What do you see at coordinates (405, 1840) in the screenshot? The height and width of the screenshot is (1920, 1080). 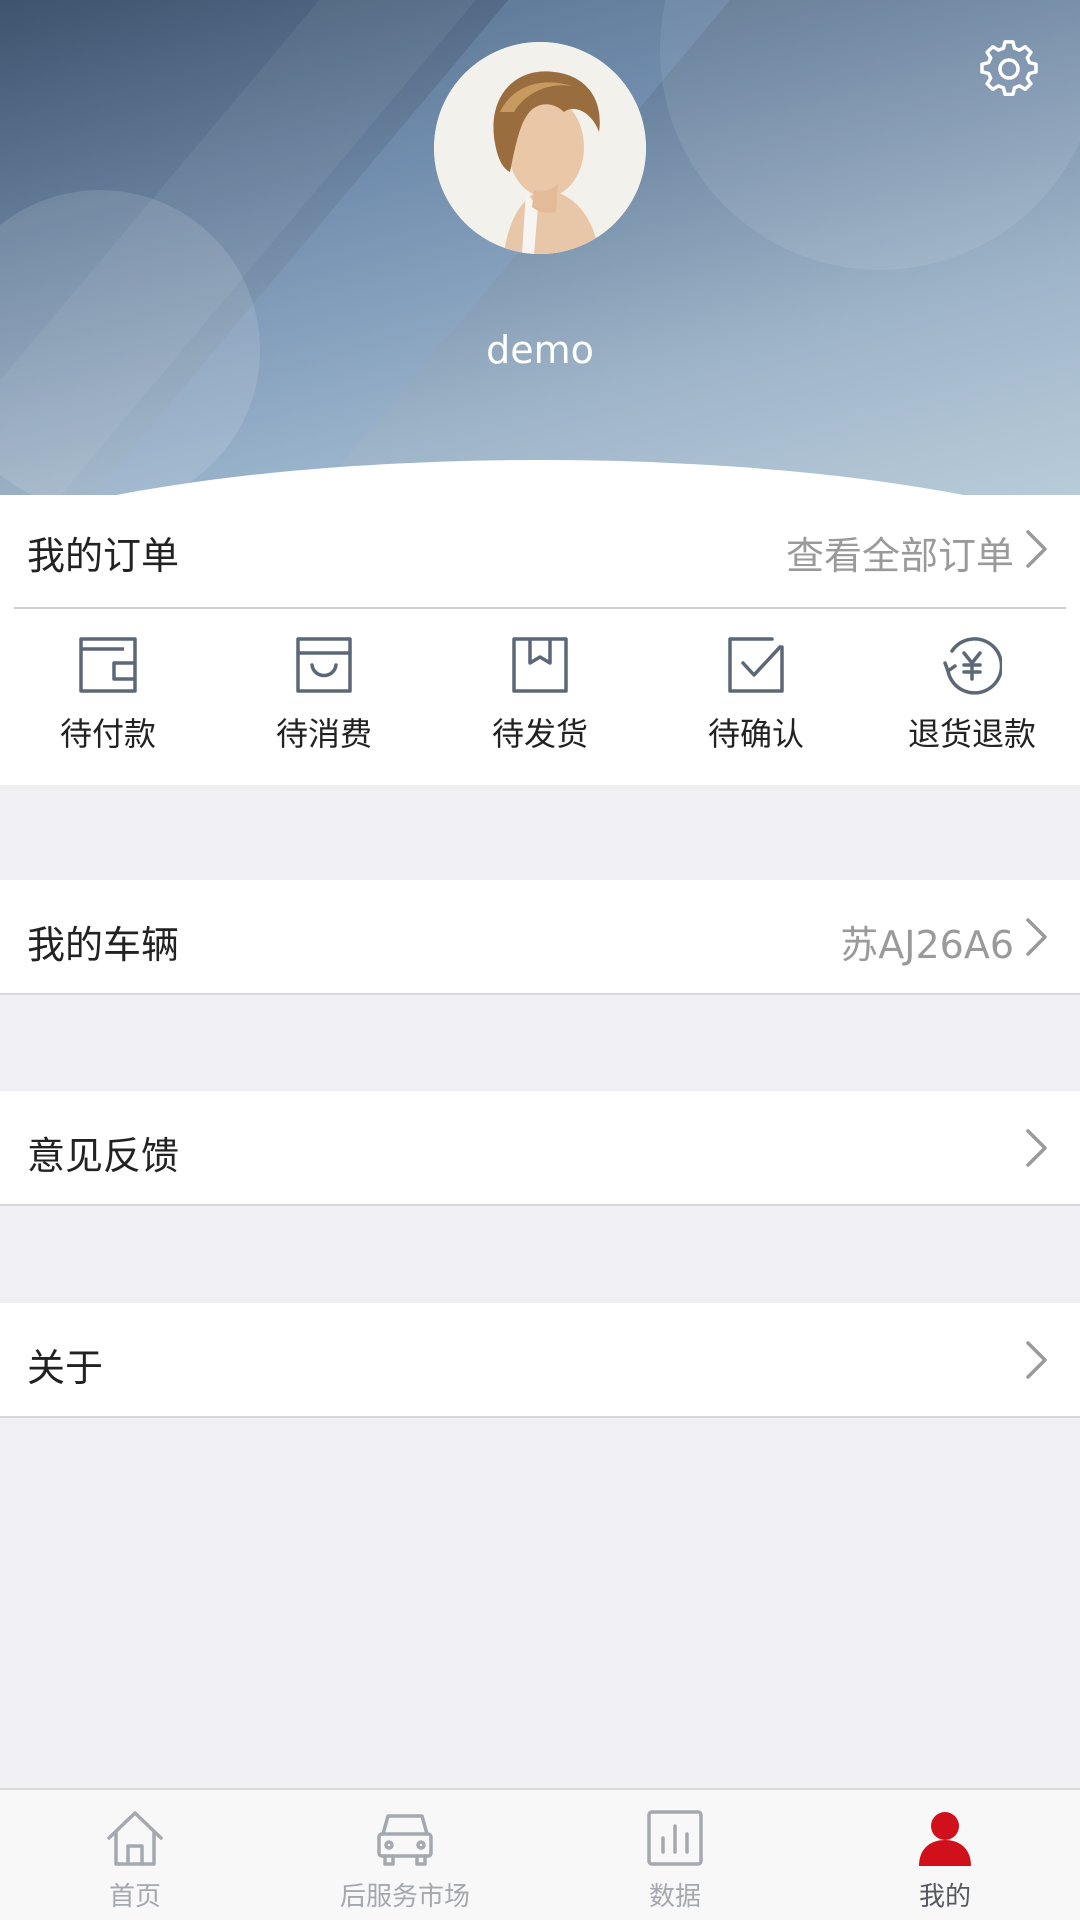 I see `car-icon` at bounding box center [405, 1840].